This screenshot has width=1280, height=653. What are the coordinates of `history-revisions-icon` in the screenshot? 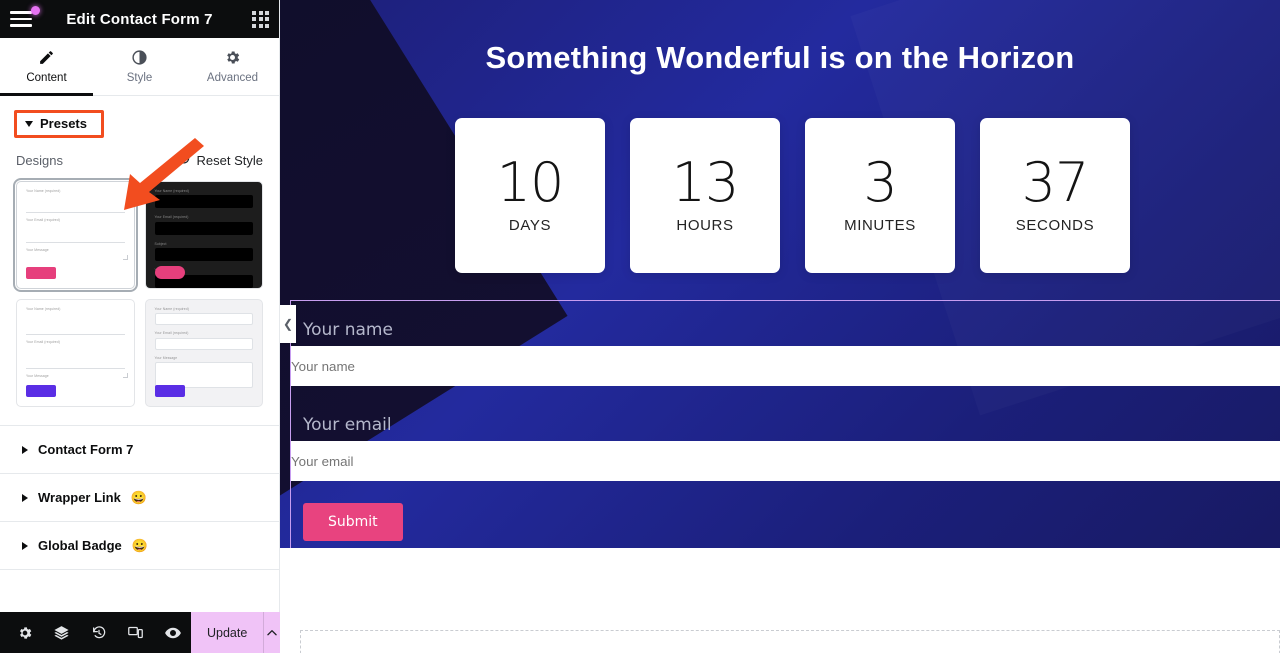 It's located at (98, 632).